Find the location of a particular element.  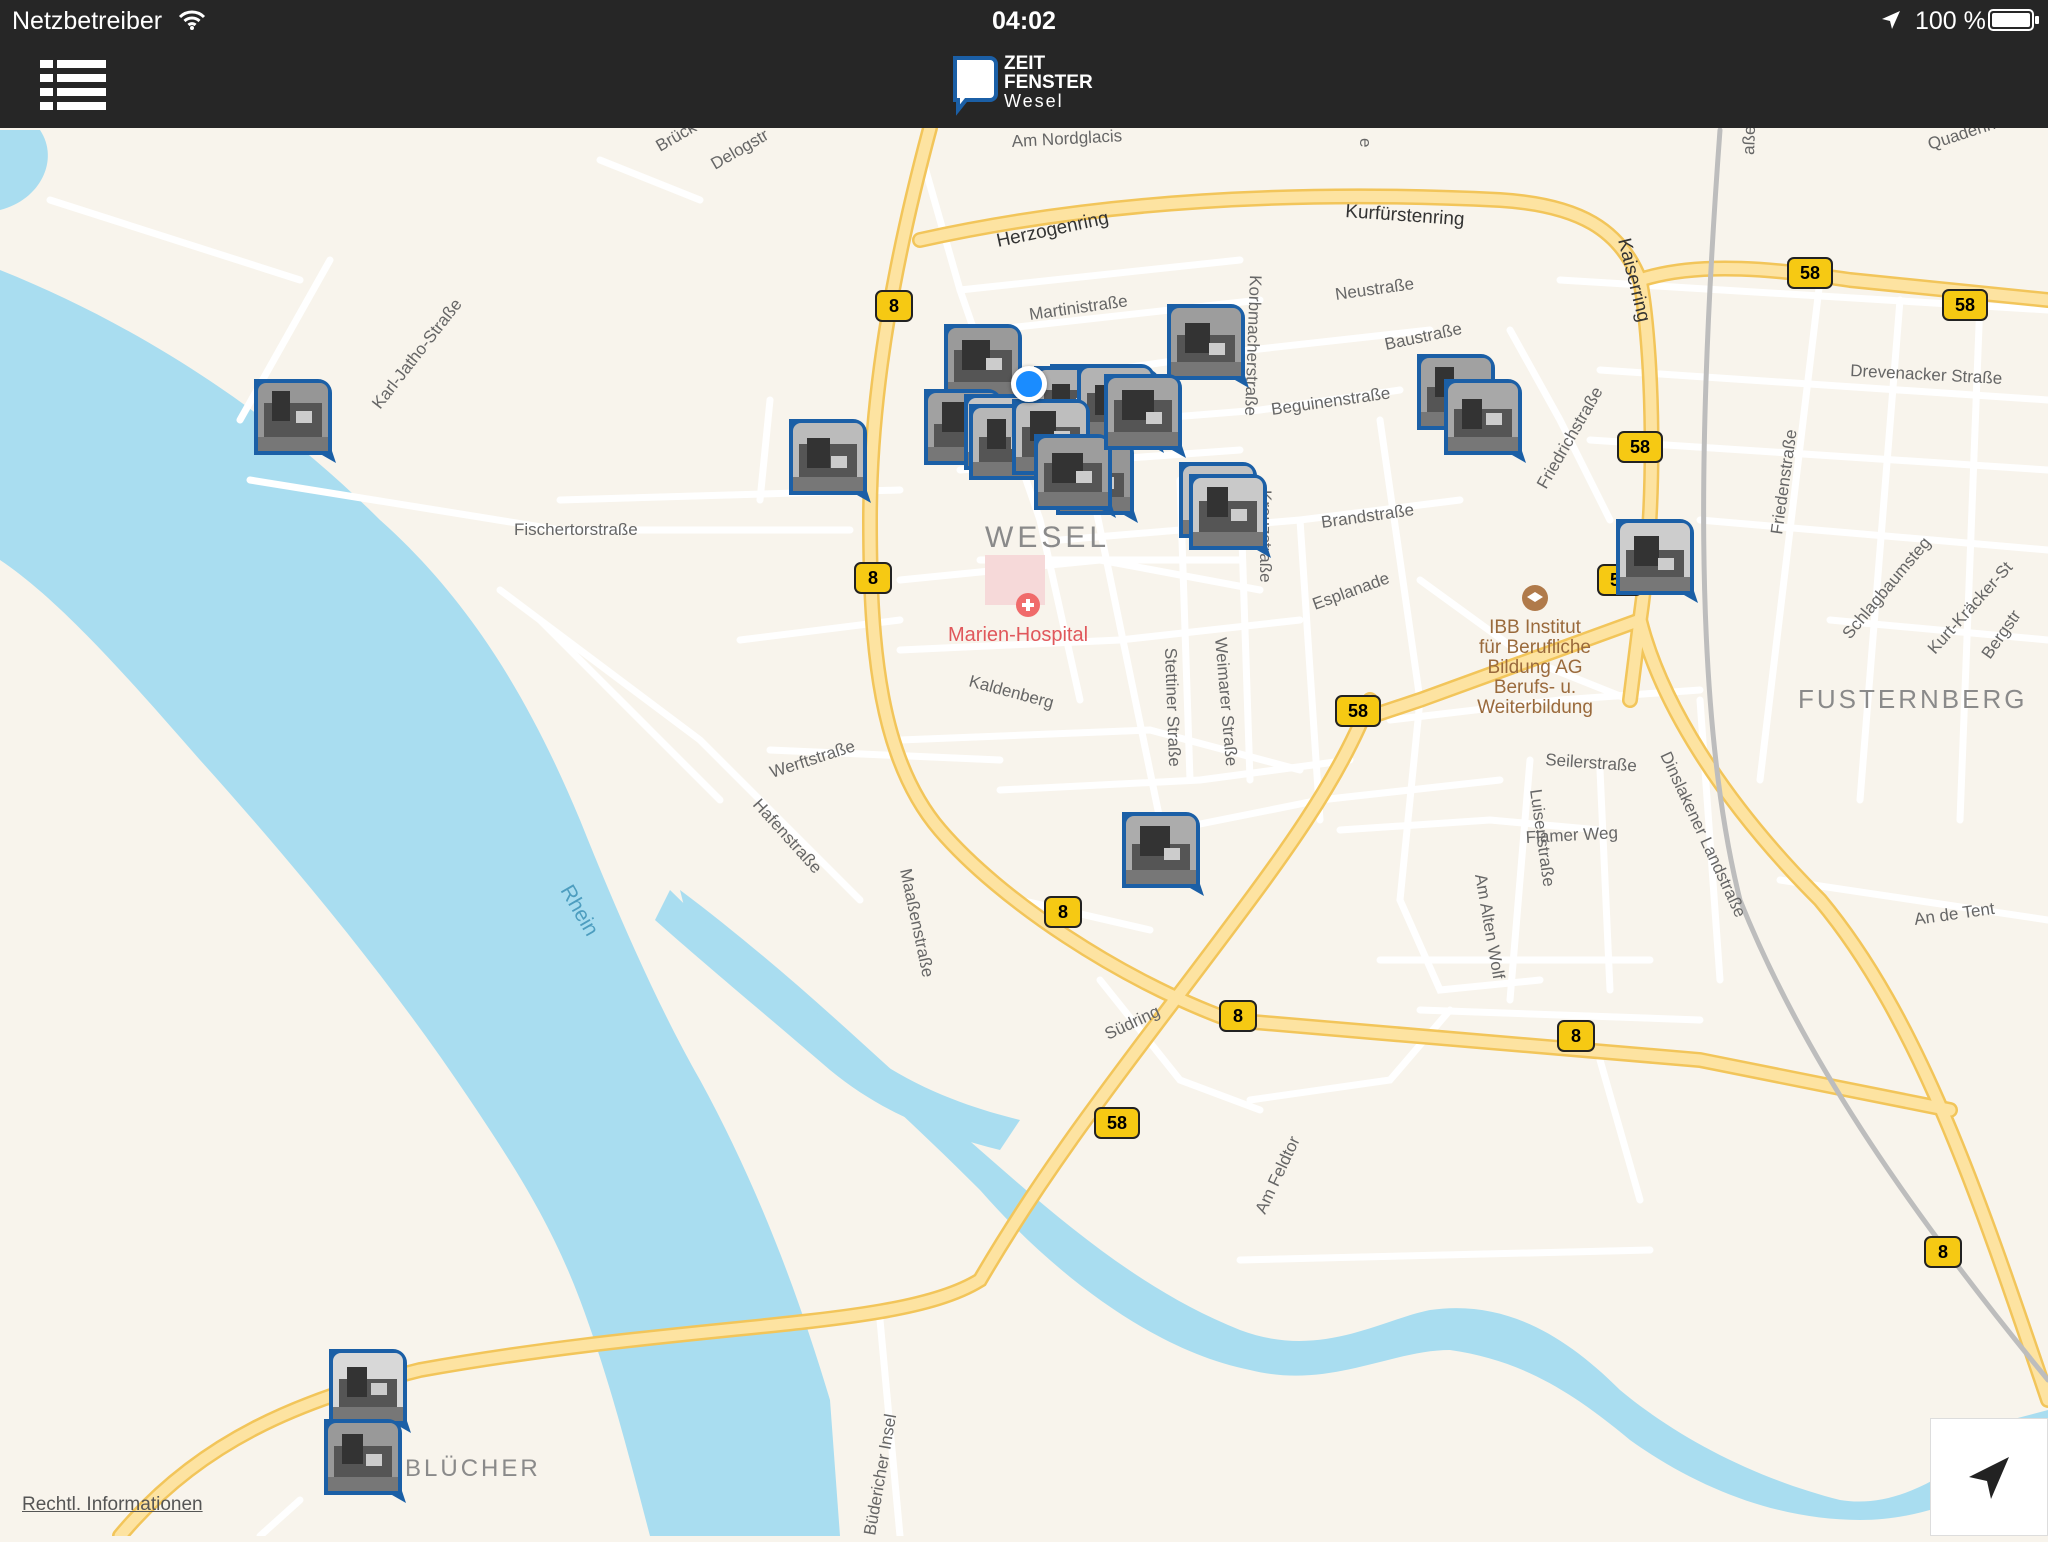

navigation-bar: ZEIT FENSTER Wesel is located at coordinates (1024, 84).